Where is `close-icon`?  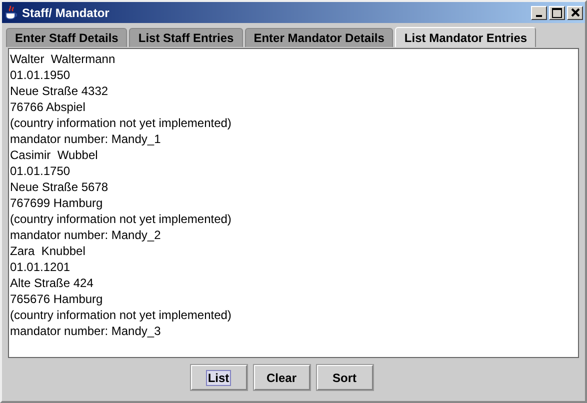
close-icon is located at coordinates (575, 12).